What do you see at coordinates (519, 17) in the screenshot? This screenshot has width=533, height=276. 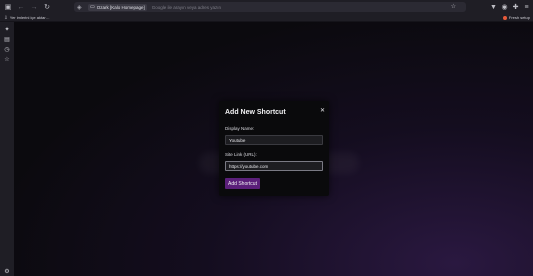 I see `fresh-setup-label: Fresh setup` at bounding box center [519, 17].